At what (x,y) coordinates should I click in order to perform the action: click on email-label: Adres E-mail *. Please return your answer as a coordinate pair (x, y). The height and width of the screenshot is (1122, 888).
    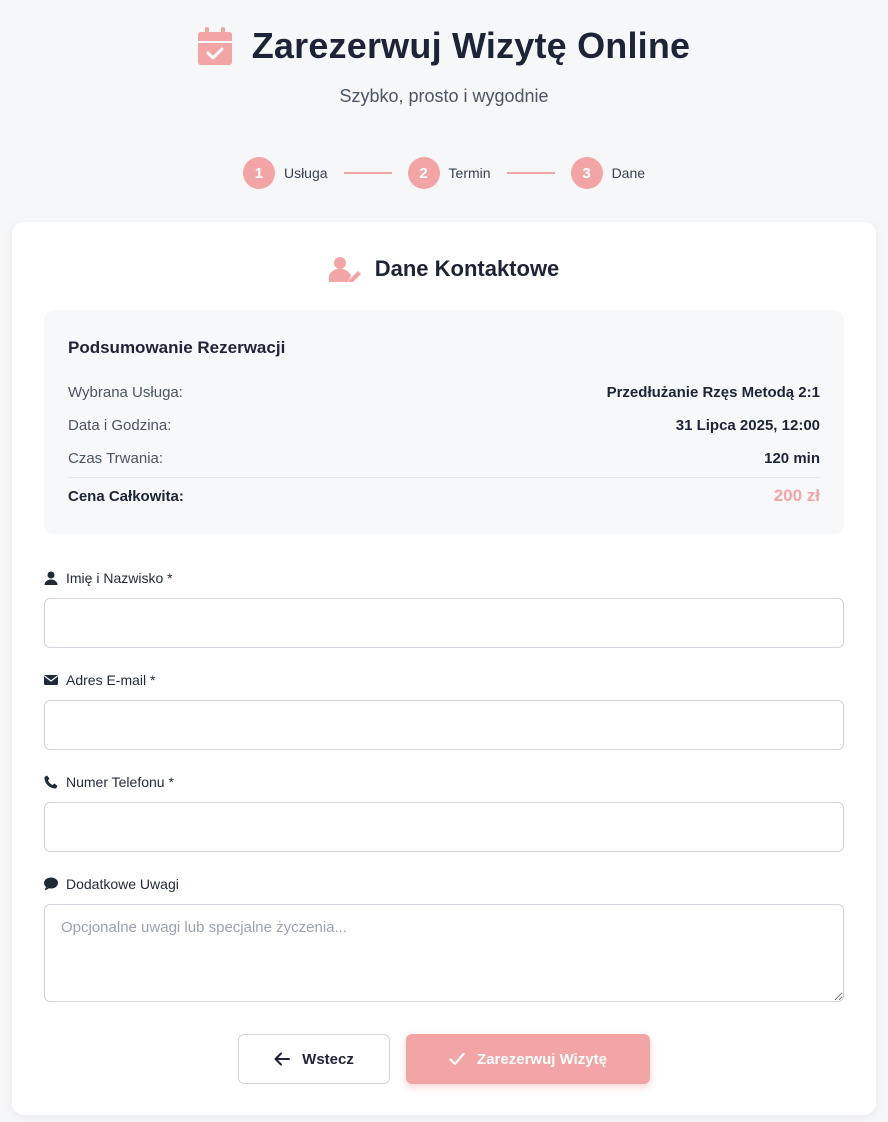
    Looking at the image, I should click on (444, 680).